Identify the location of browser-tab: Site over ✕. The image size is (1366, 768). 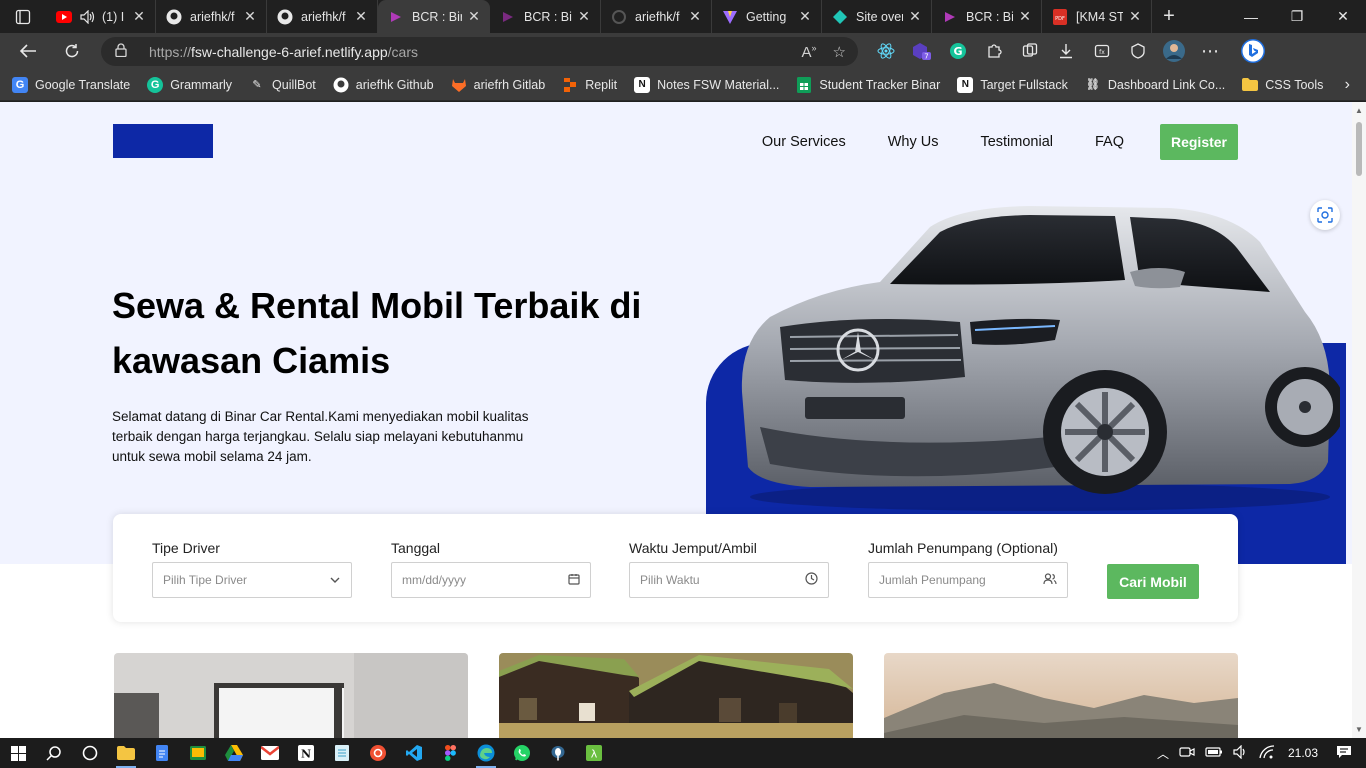
(877, 16).